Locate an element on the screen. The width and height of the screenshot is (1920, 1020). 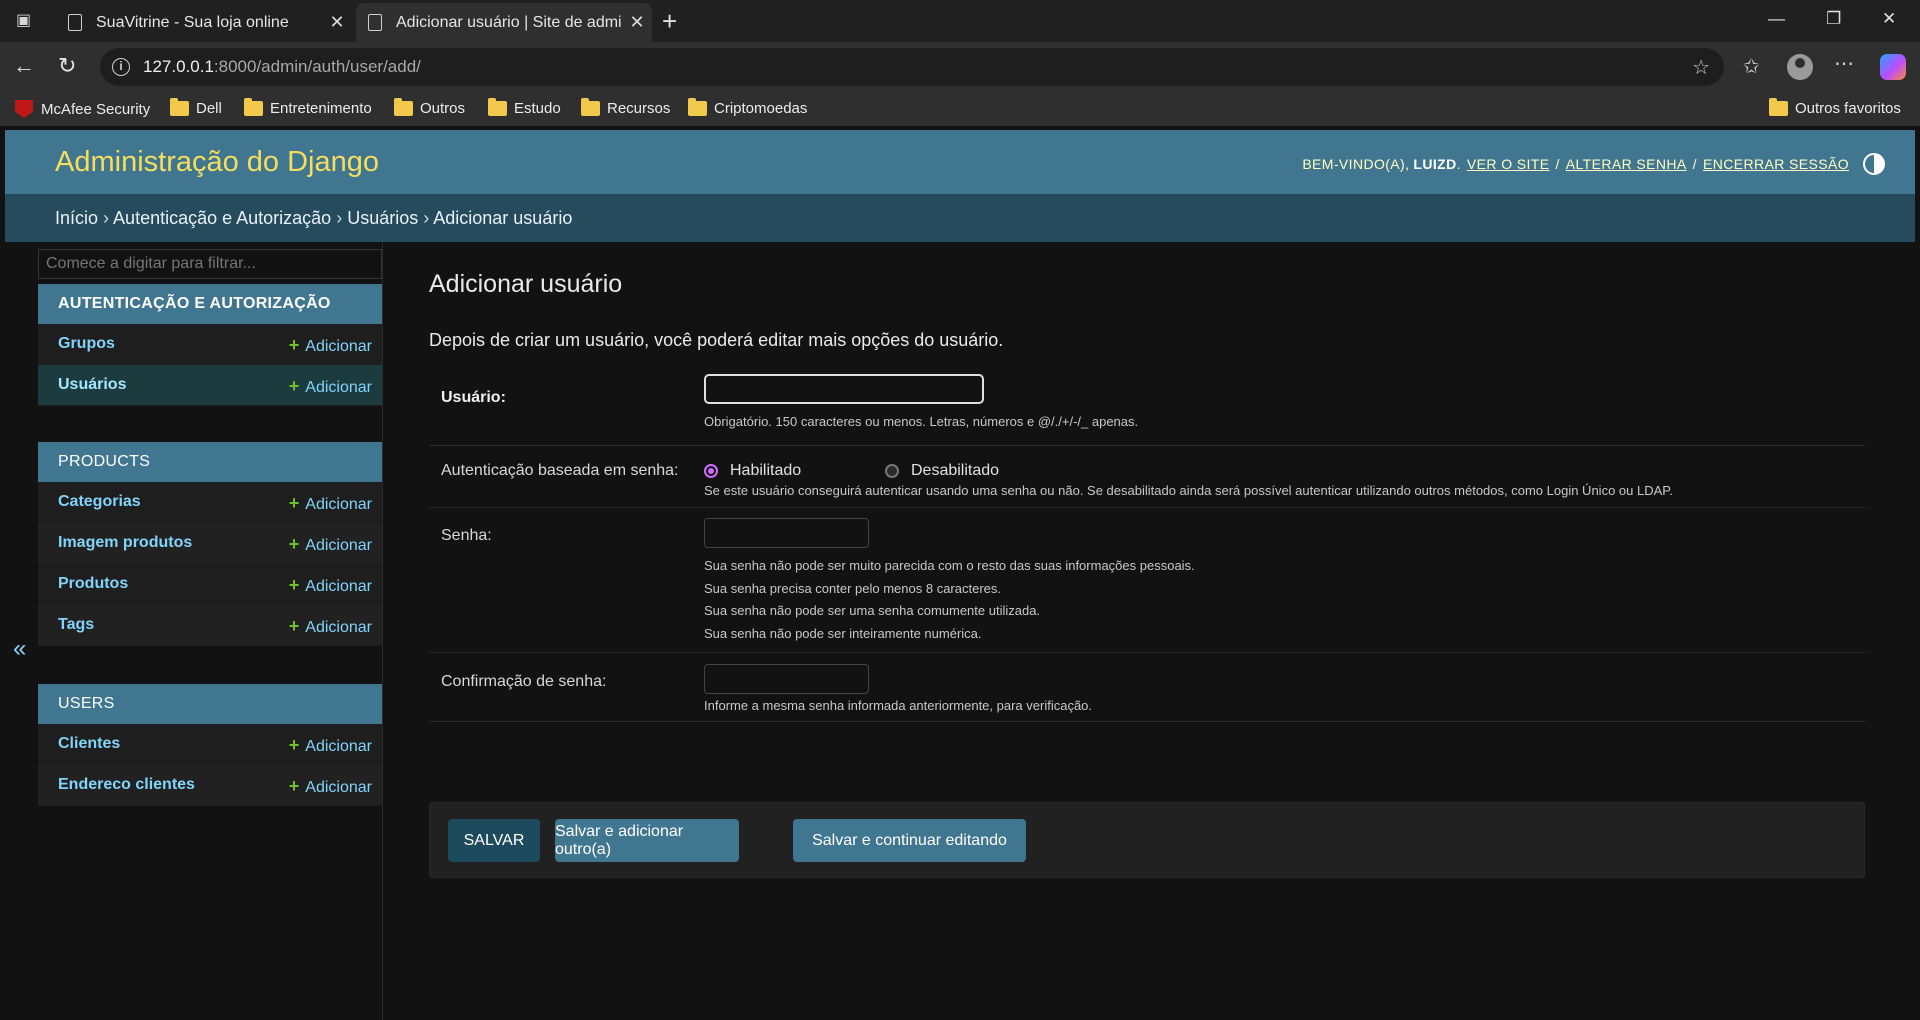
tab-add-user: Adicionar usuário | Site de admini ✕ is located at coordinates (504, 22).